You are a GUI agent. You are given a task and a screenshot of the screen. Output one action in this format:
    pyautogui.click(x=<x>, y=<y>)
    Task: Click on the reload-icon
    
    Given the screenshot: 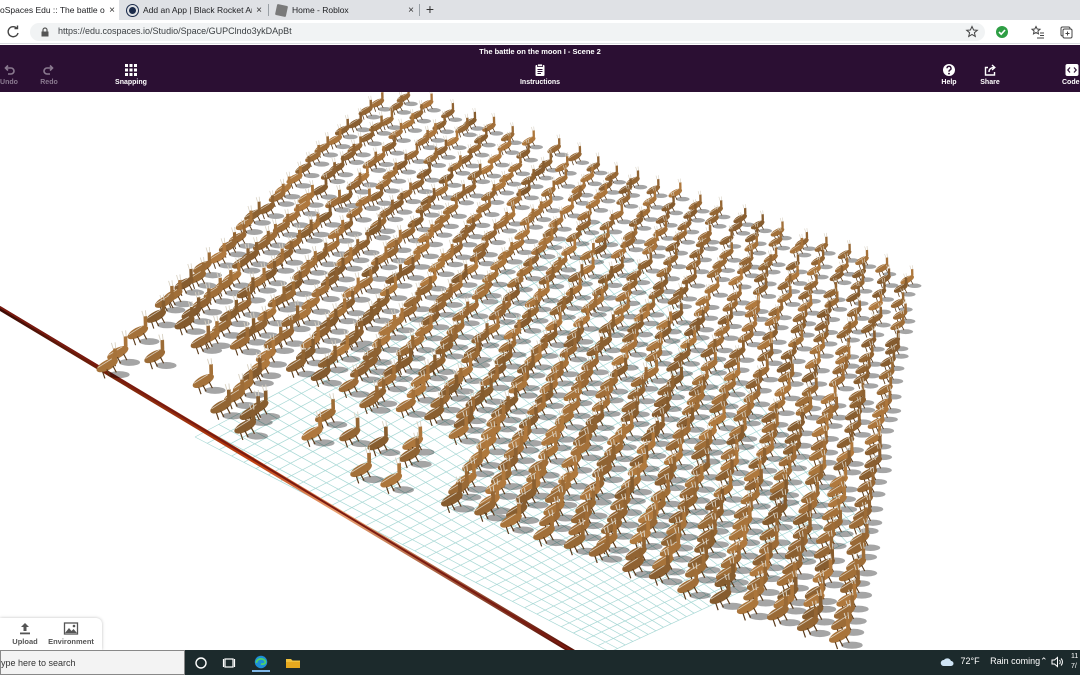 What is the action you would take?
    pyautogui.click(x=13, y=32)
    